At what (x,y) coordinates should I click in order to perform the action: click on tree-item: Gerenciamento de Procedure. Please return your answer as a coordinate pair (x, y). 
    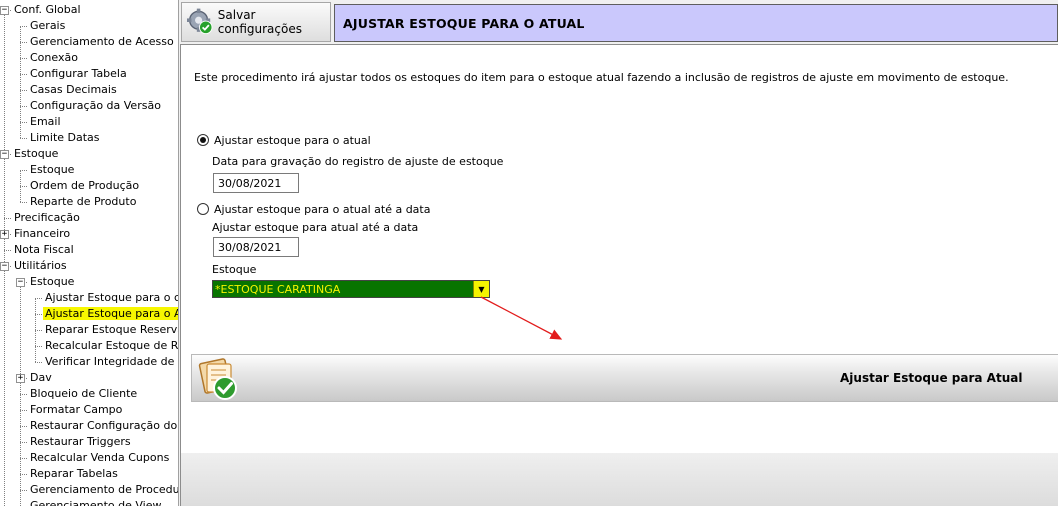
    Looking at the image, I should click on (103, 490).